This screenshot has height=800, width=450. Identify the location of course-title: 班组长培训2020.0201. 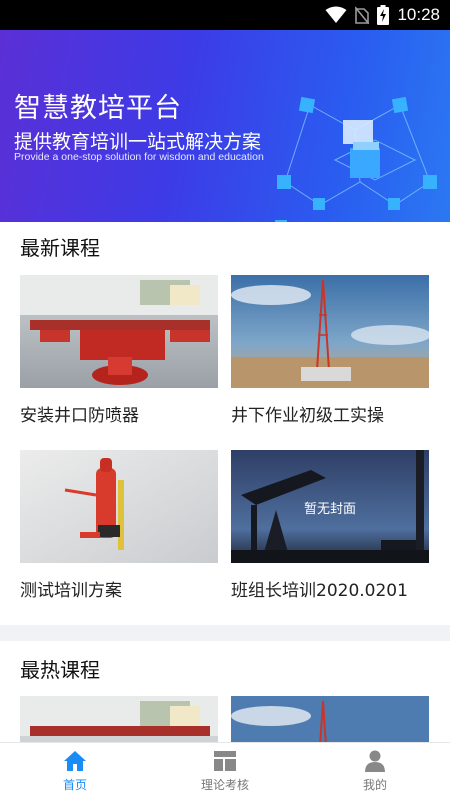
(319, 591).